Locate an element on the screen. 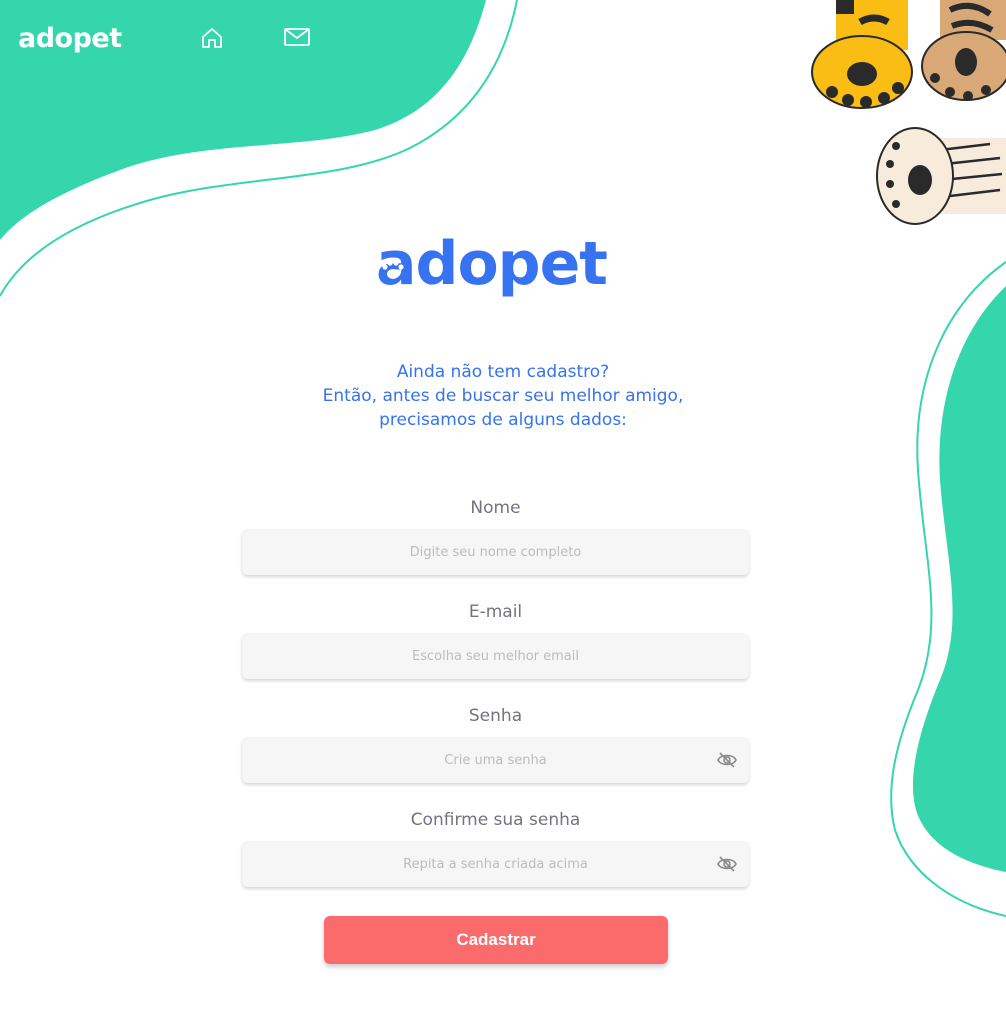  intro-line-1: Ainda não tem cadastro? is located at coordinates (503, 372).